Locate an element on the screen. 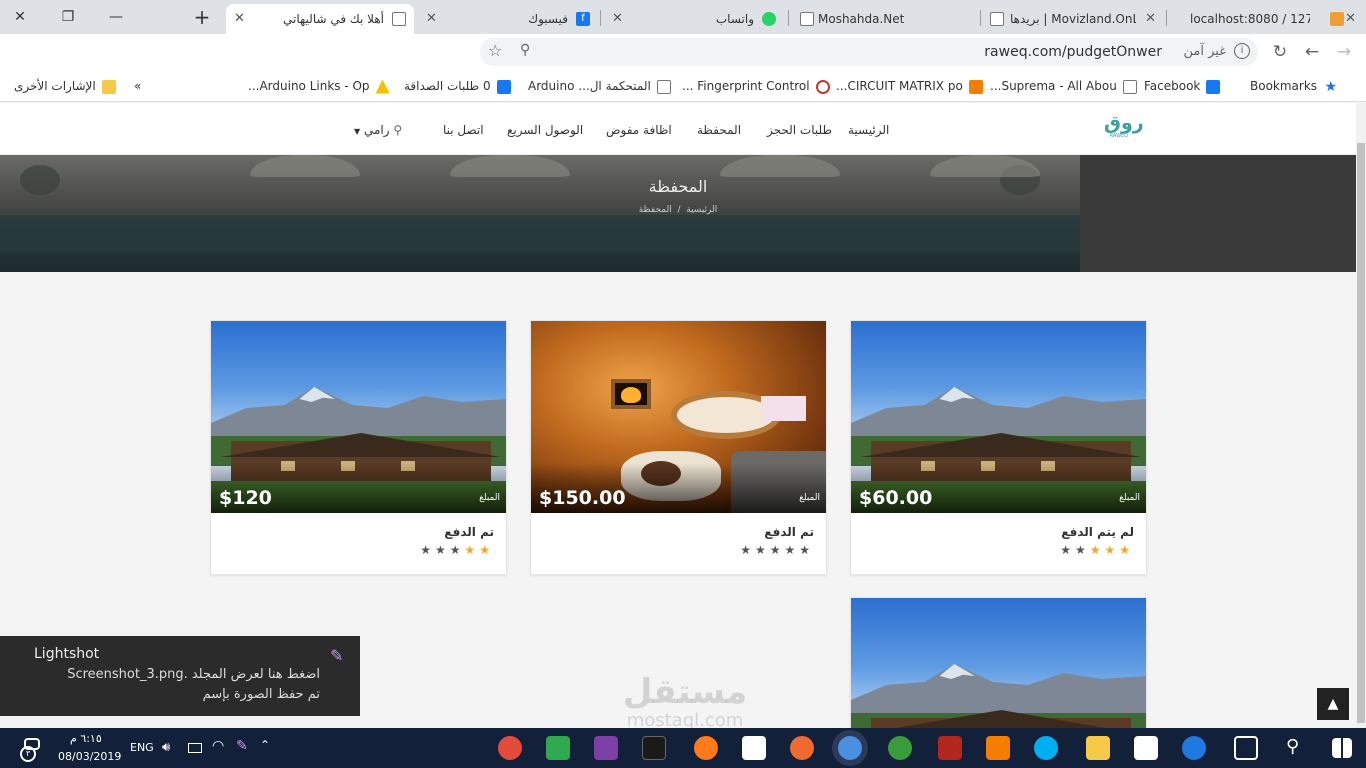 The height and width of the screenshot is (768, 1366). chrome-icon is located at coordinates (850, 748).